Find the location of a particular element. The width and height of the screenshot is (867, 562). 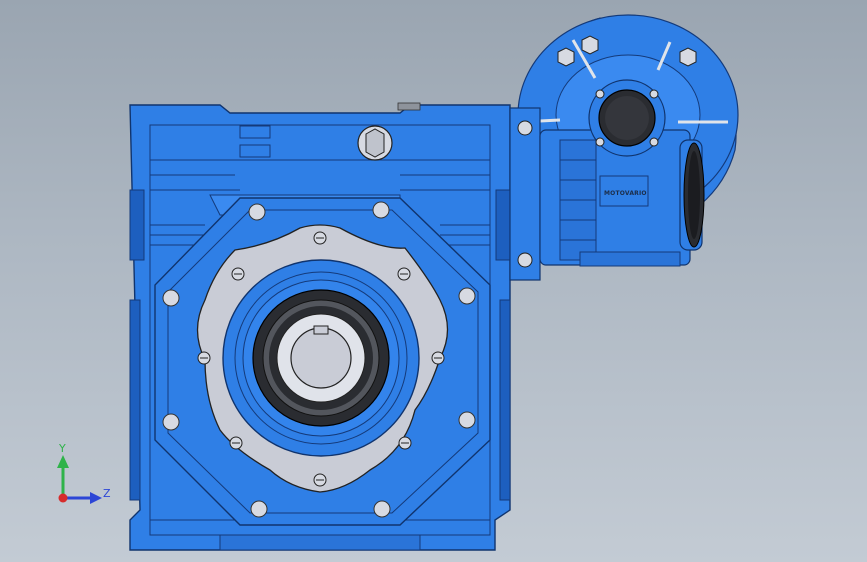

axis-triad: Y Z is located at coordinates (84, 473).